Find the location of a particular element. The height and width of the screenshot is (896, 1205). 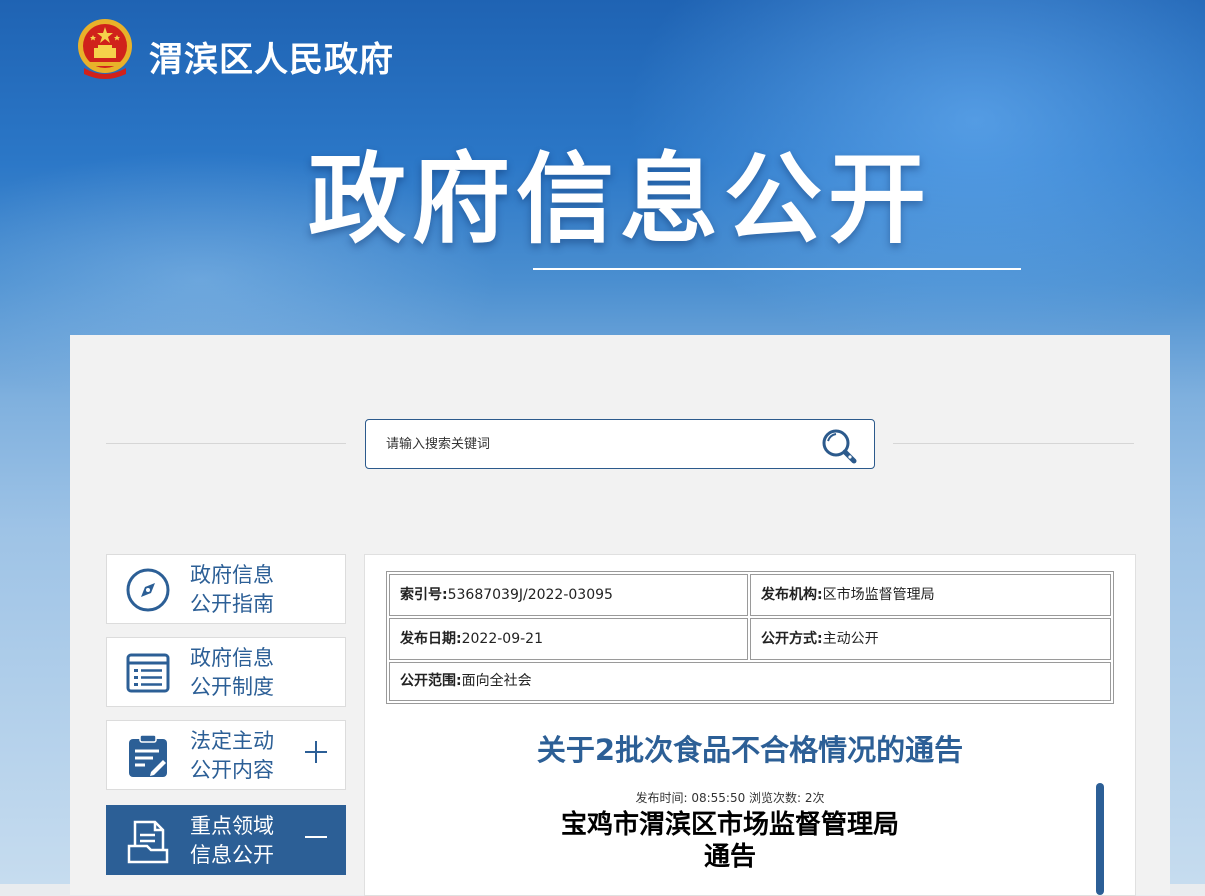

compass-icon is located at coordinates (148, 590).